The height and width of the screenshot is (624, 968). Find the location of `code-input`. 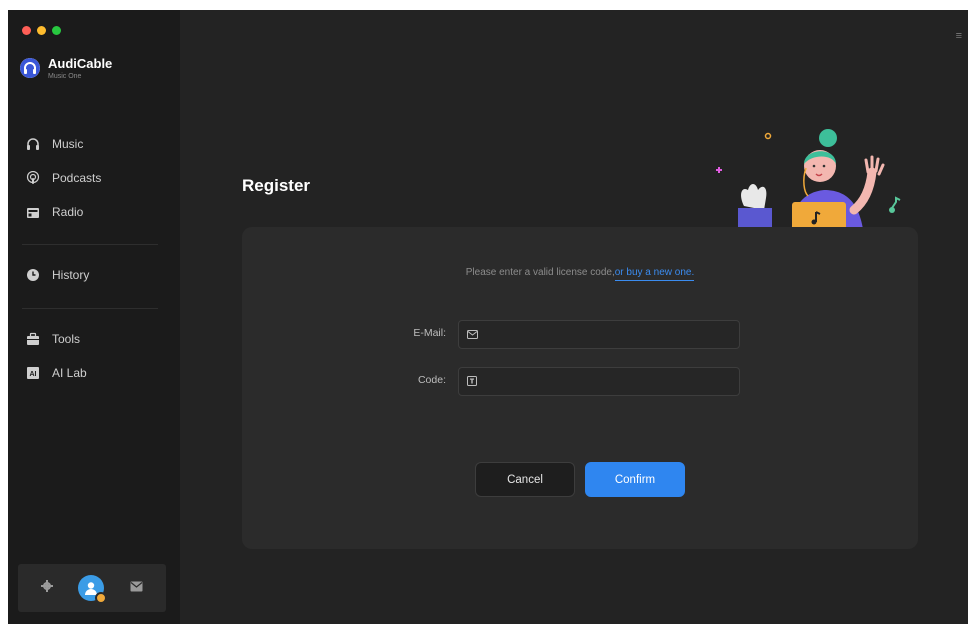

code-input is located at coordinates (605, 381).